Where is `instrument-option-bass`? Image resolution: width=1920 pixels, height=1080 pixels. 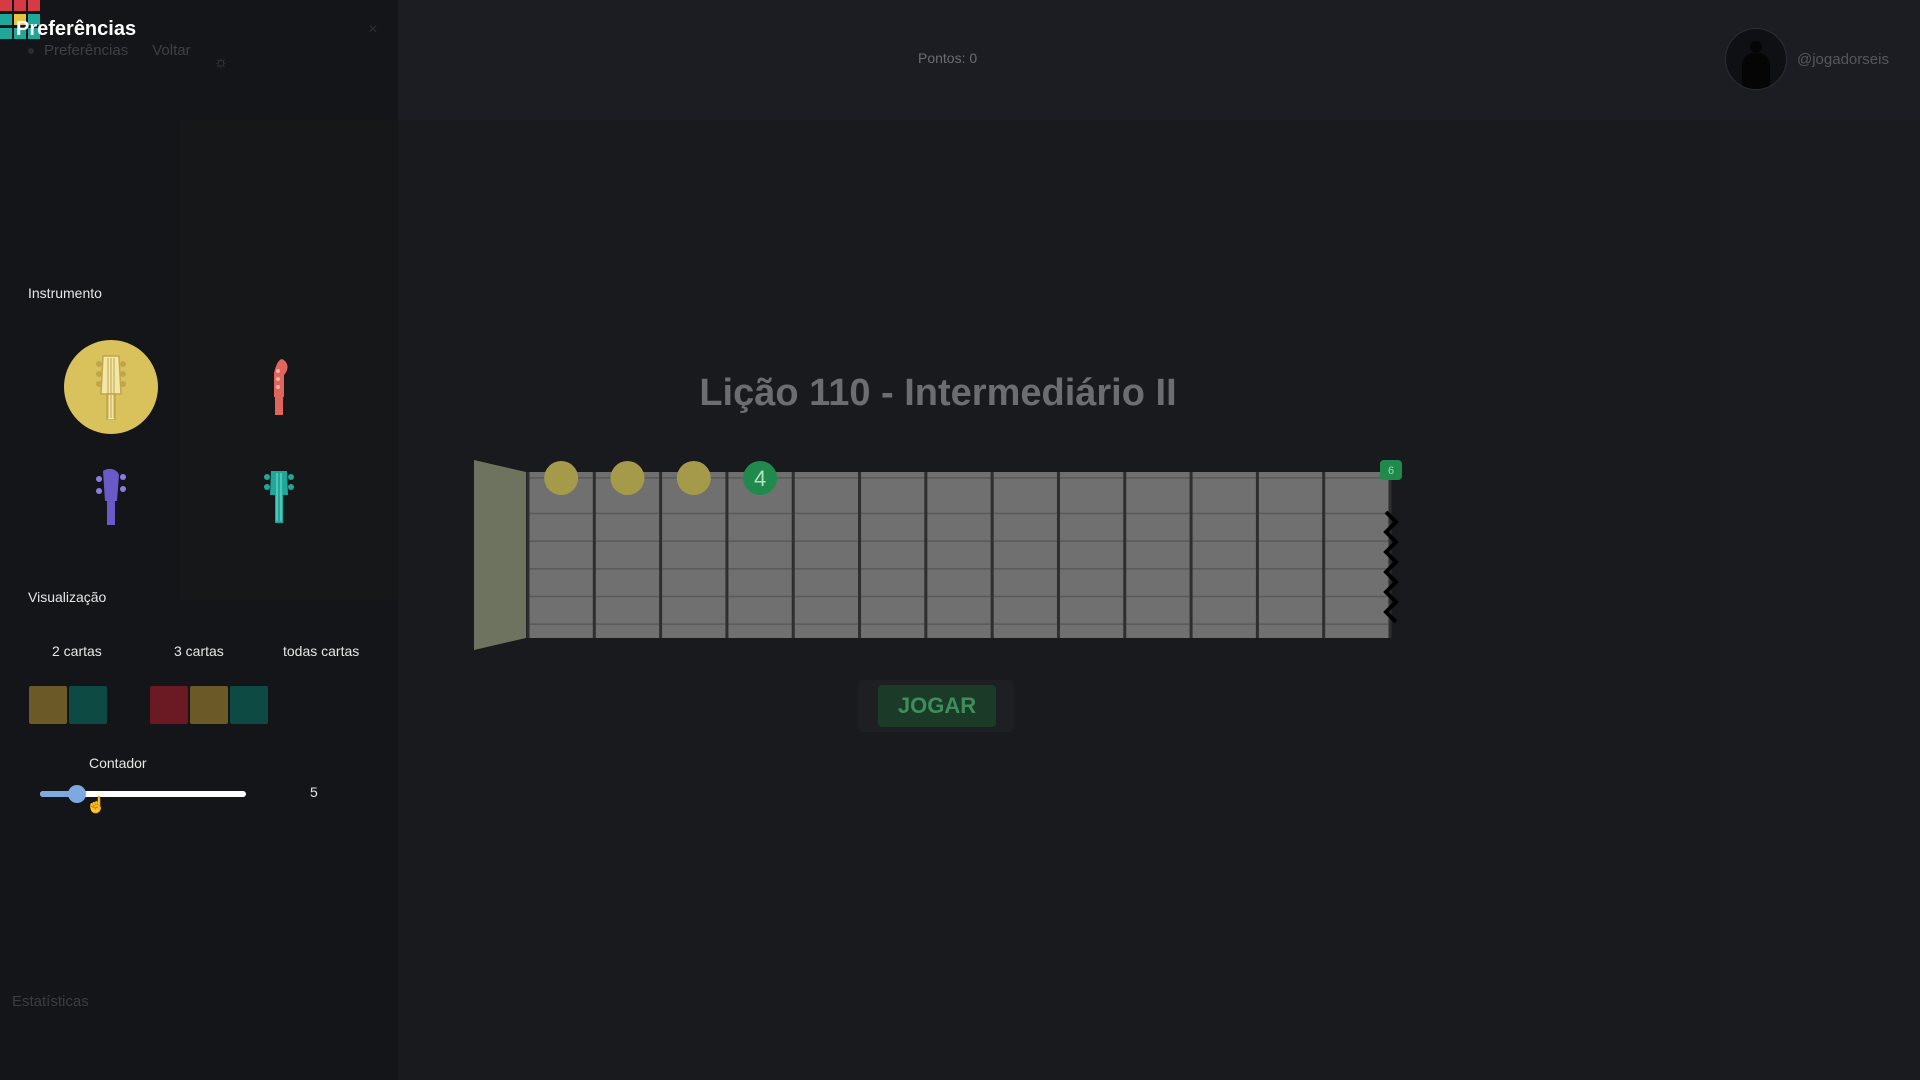
instrument-option-bass is located at coordinates (111, 497).